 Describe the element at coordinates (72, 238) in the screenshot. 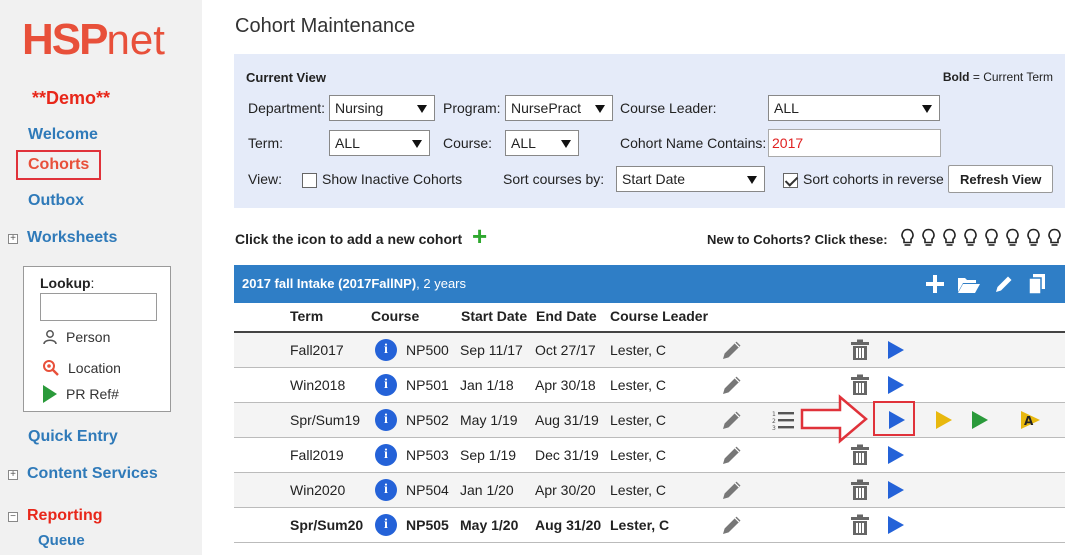

I see `nav-worksheets: Worksheets` at that location.